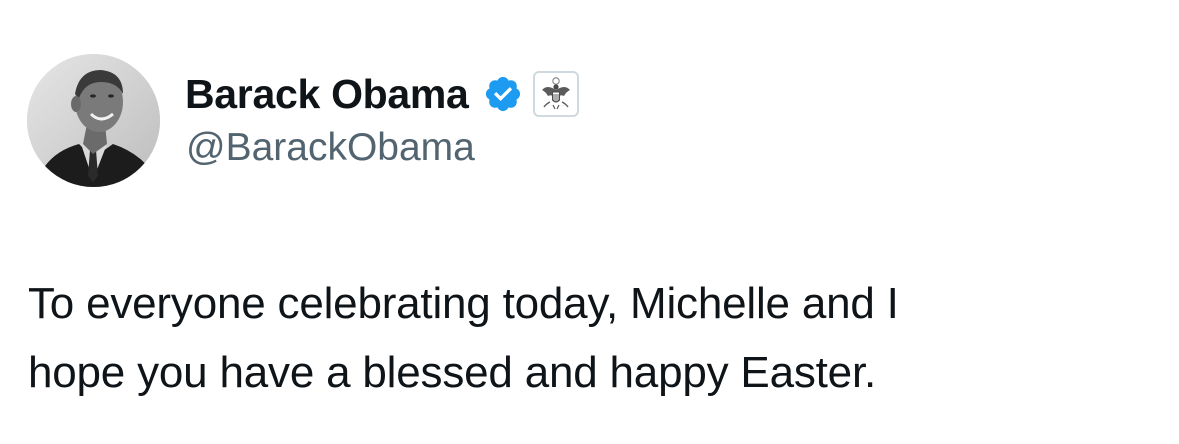 This screenshot has height=444, width=1179. What do you see at coordinates (327, 94) in the screenshot?
I see `author-display-name: Barack Obama` at bounding box center [327, 94].